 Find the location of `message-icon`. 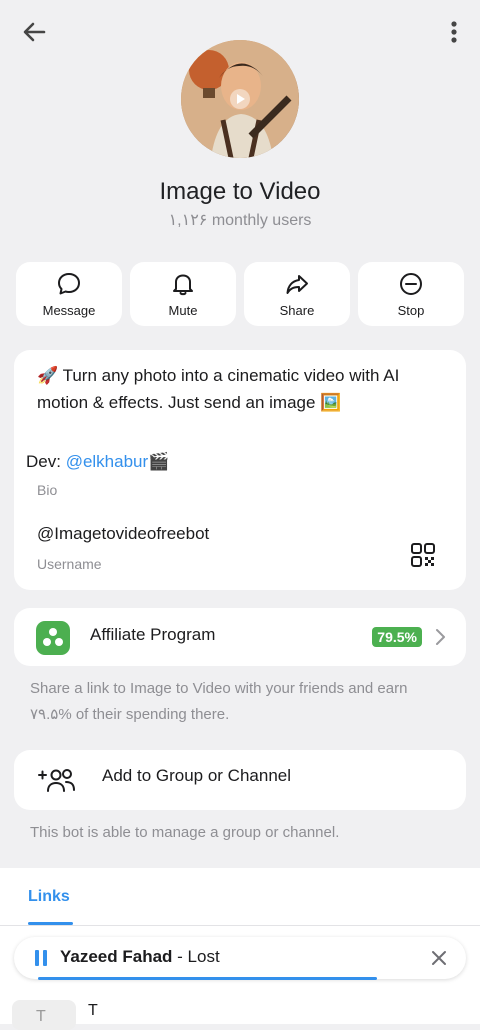

message-icon is located at coordinates (69, 283).